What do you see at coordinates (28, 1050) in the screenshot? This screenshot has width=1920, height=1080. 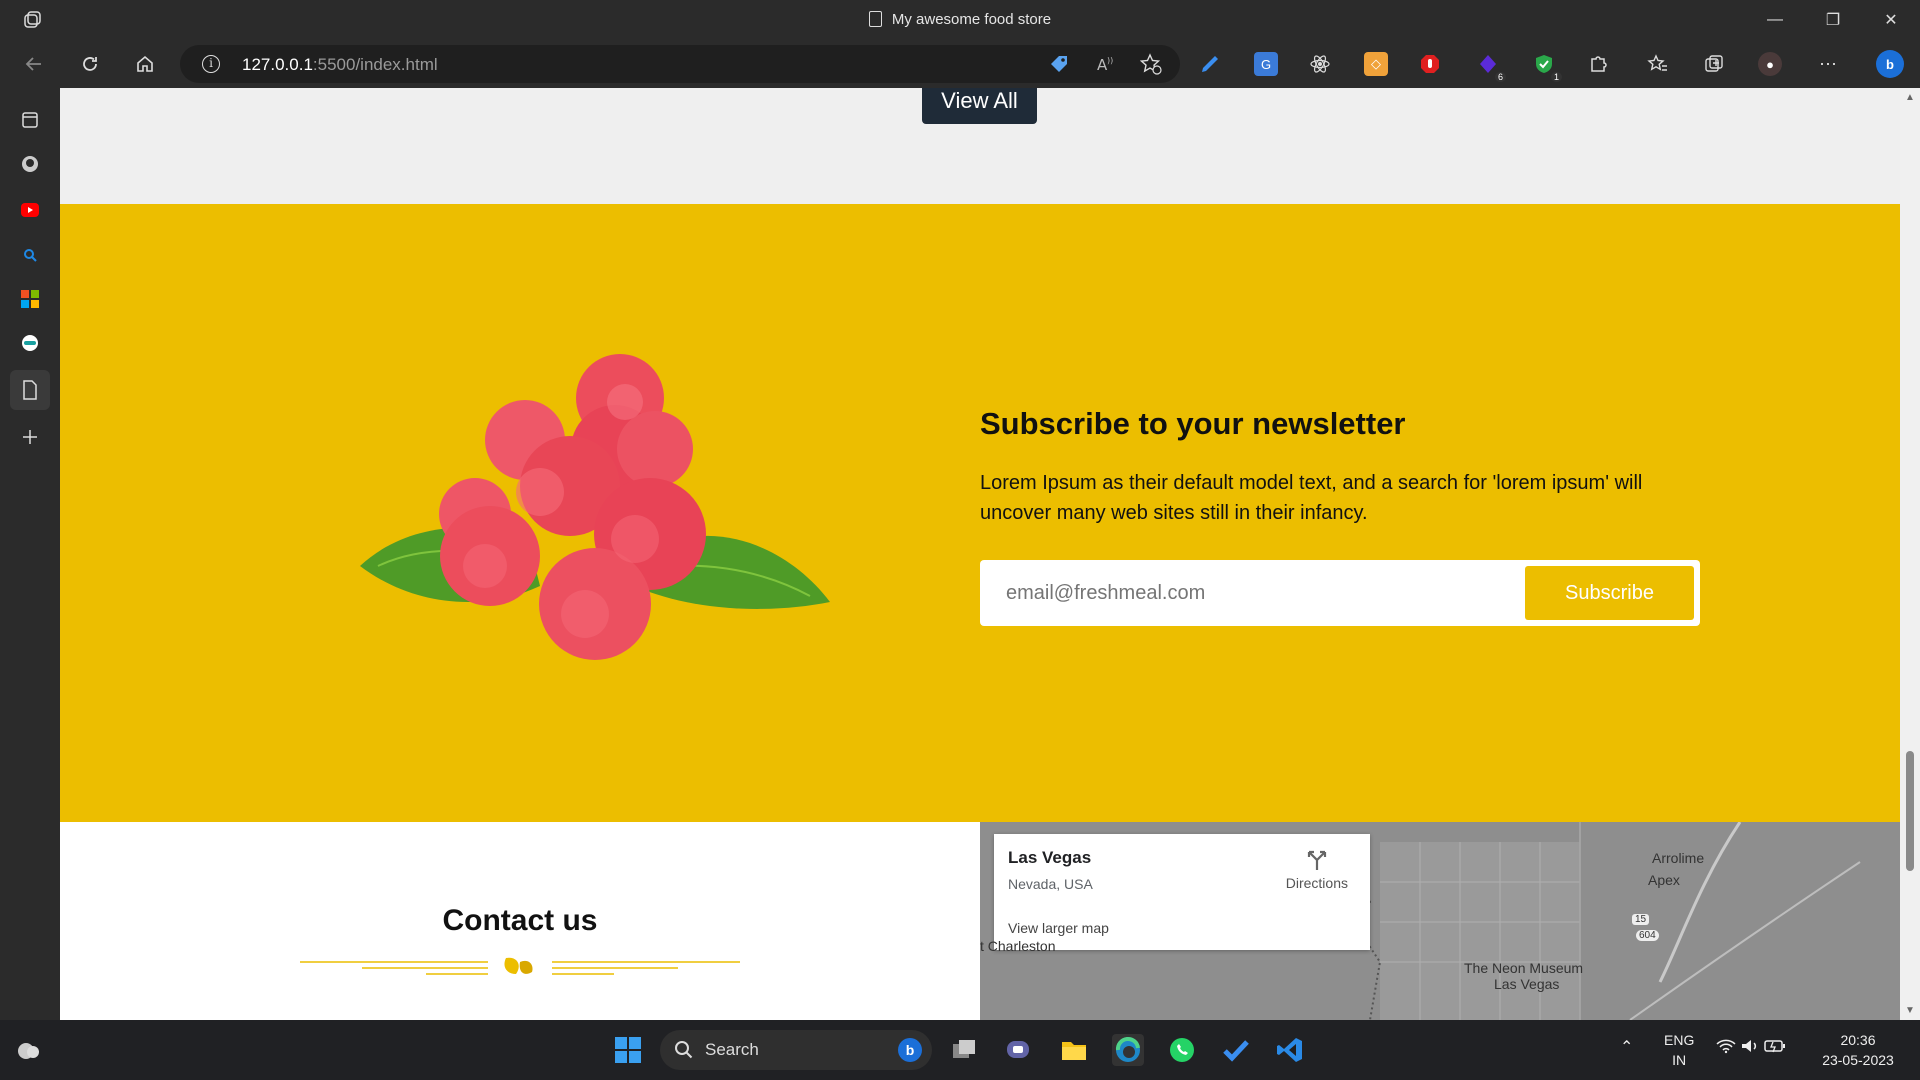 I see `weather-widget-icon` at bounding box center [28, 1050].